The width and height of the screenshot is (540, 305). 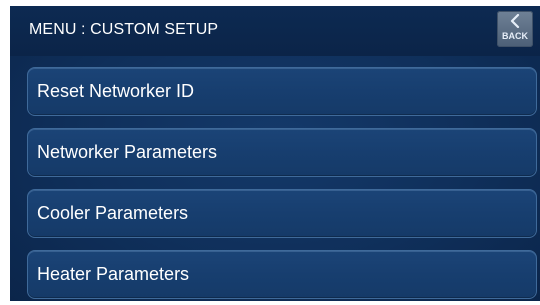 What do you see at coordinates (515, 21) in the screenshot?
I see `chevron-left-icon` at bounding box center [515, 21].